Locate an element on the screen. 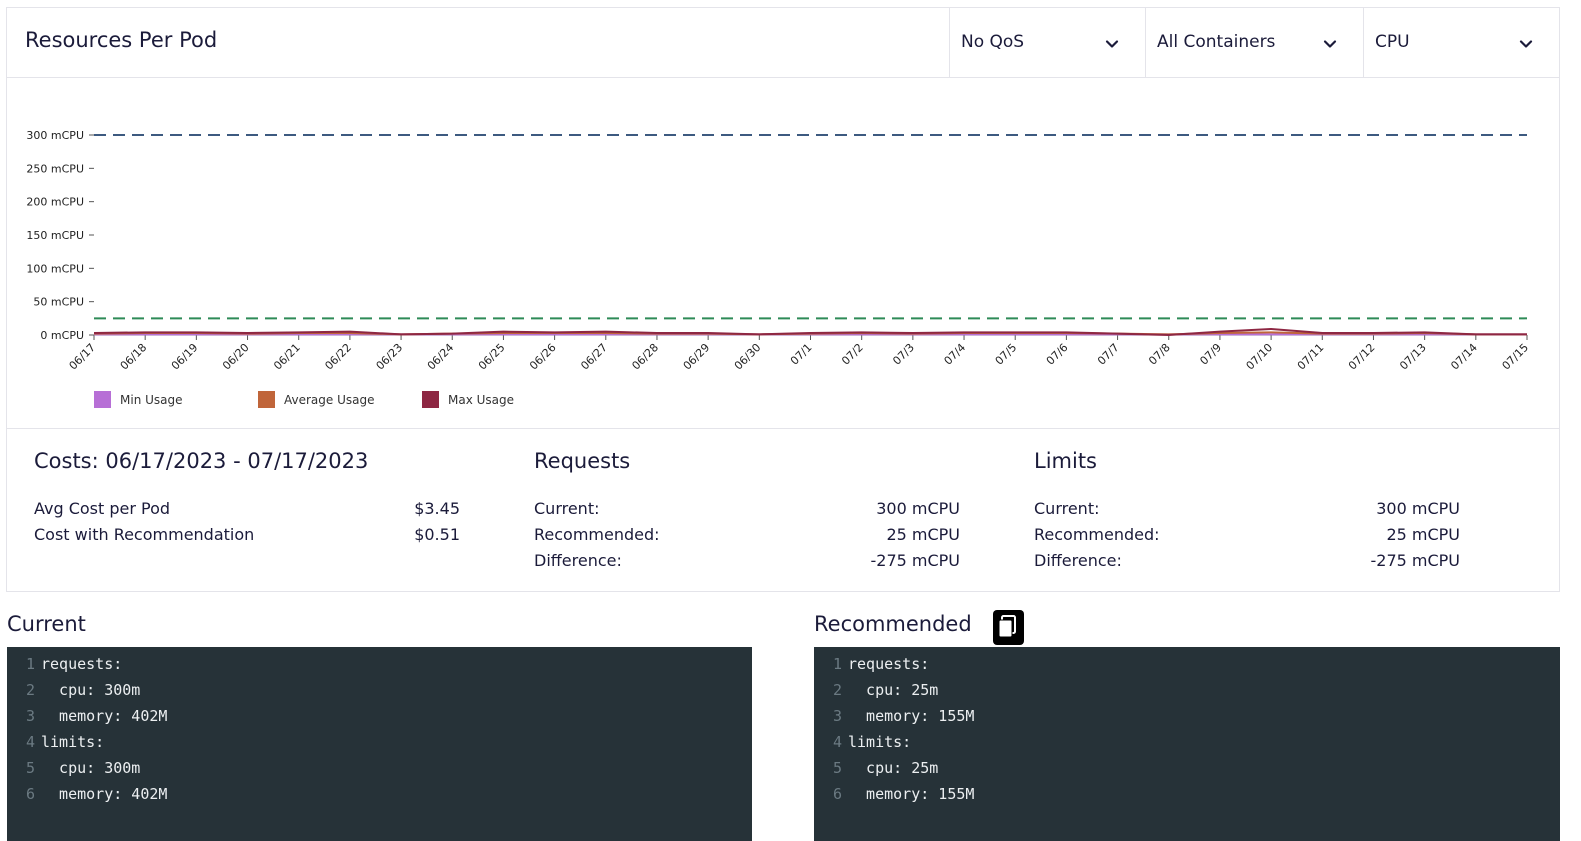  panel-title: Resources Per Pod is located at coordinates (121, 40).